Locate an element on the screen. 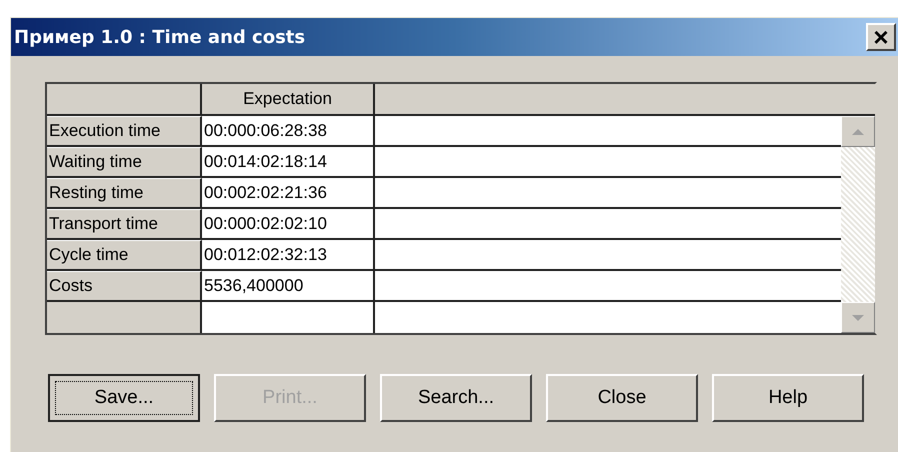 Image resolution: width=898 pixels, height=452 pixels. row-header: Transport time is located at coordinates (124, 223).